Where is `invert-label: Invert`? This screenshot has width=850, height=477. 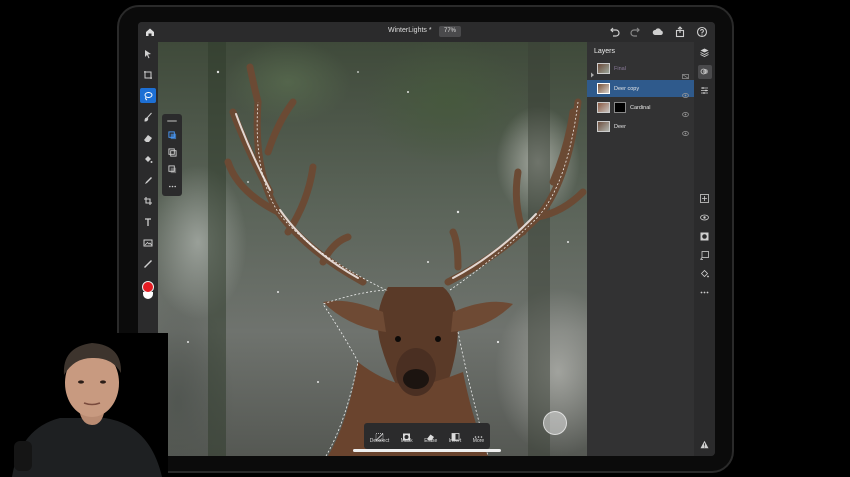 invert-label: Invert is located at coordinates (455, 441).